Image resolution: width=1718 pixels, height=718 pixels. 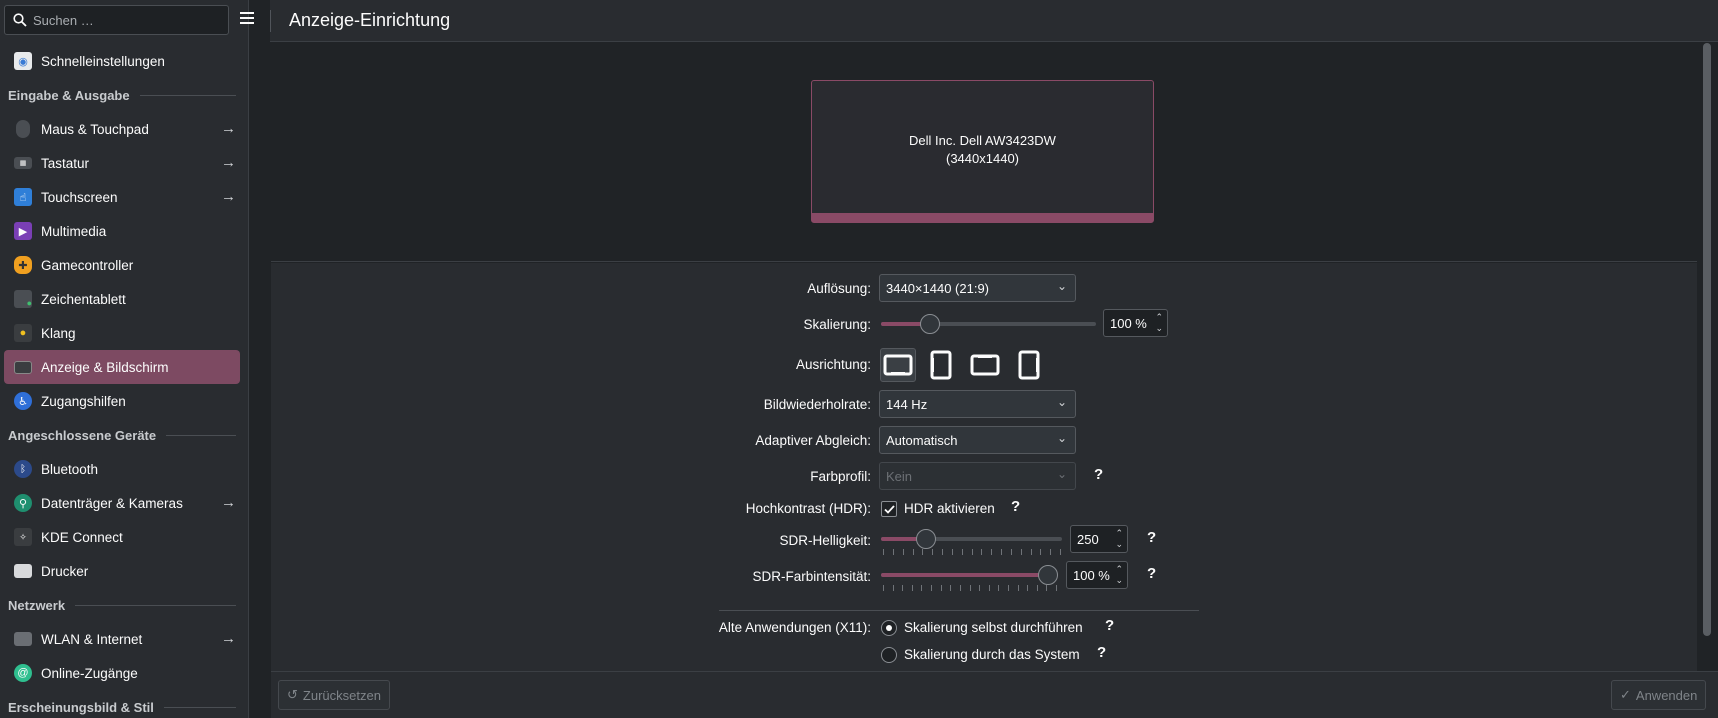 I want to click on search-box, so click(x=116, y=20).